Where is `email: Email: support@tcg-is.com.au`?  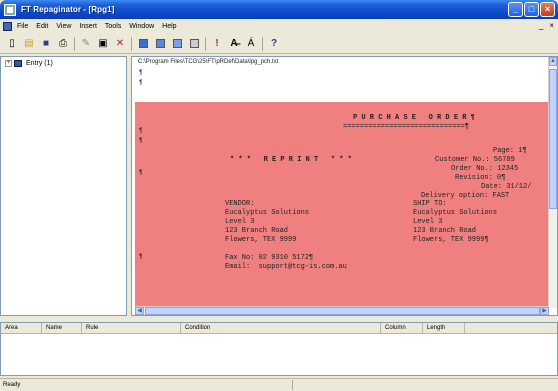
email: Email: support@tcg-is.com.au is located at coordinates (286, 267).